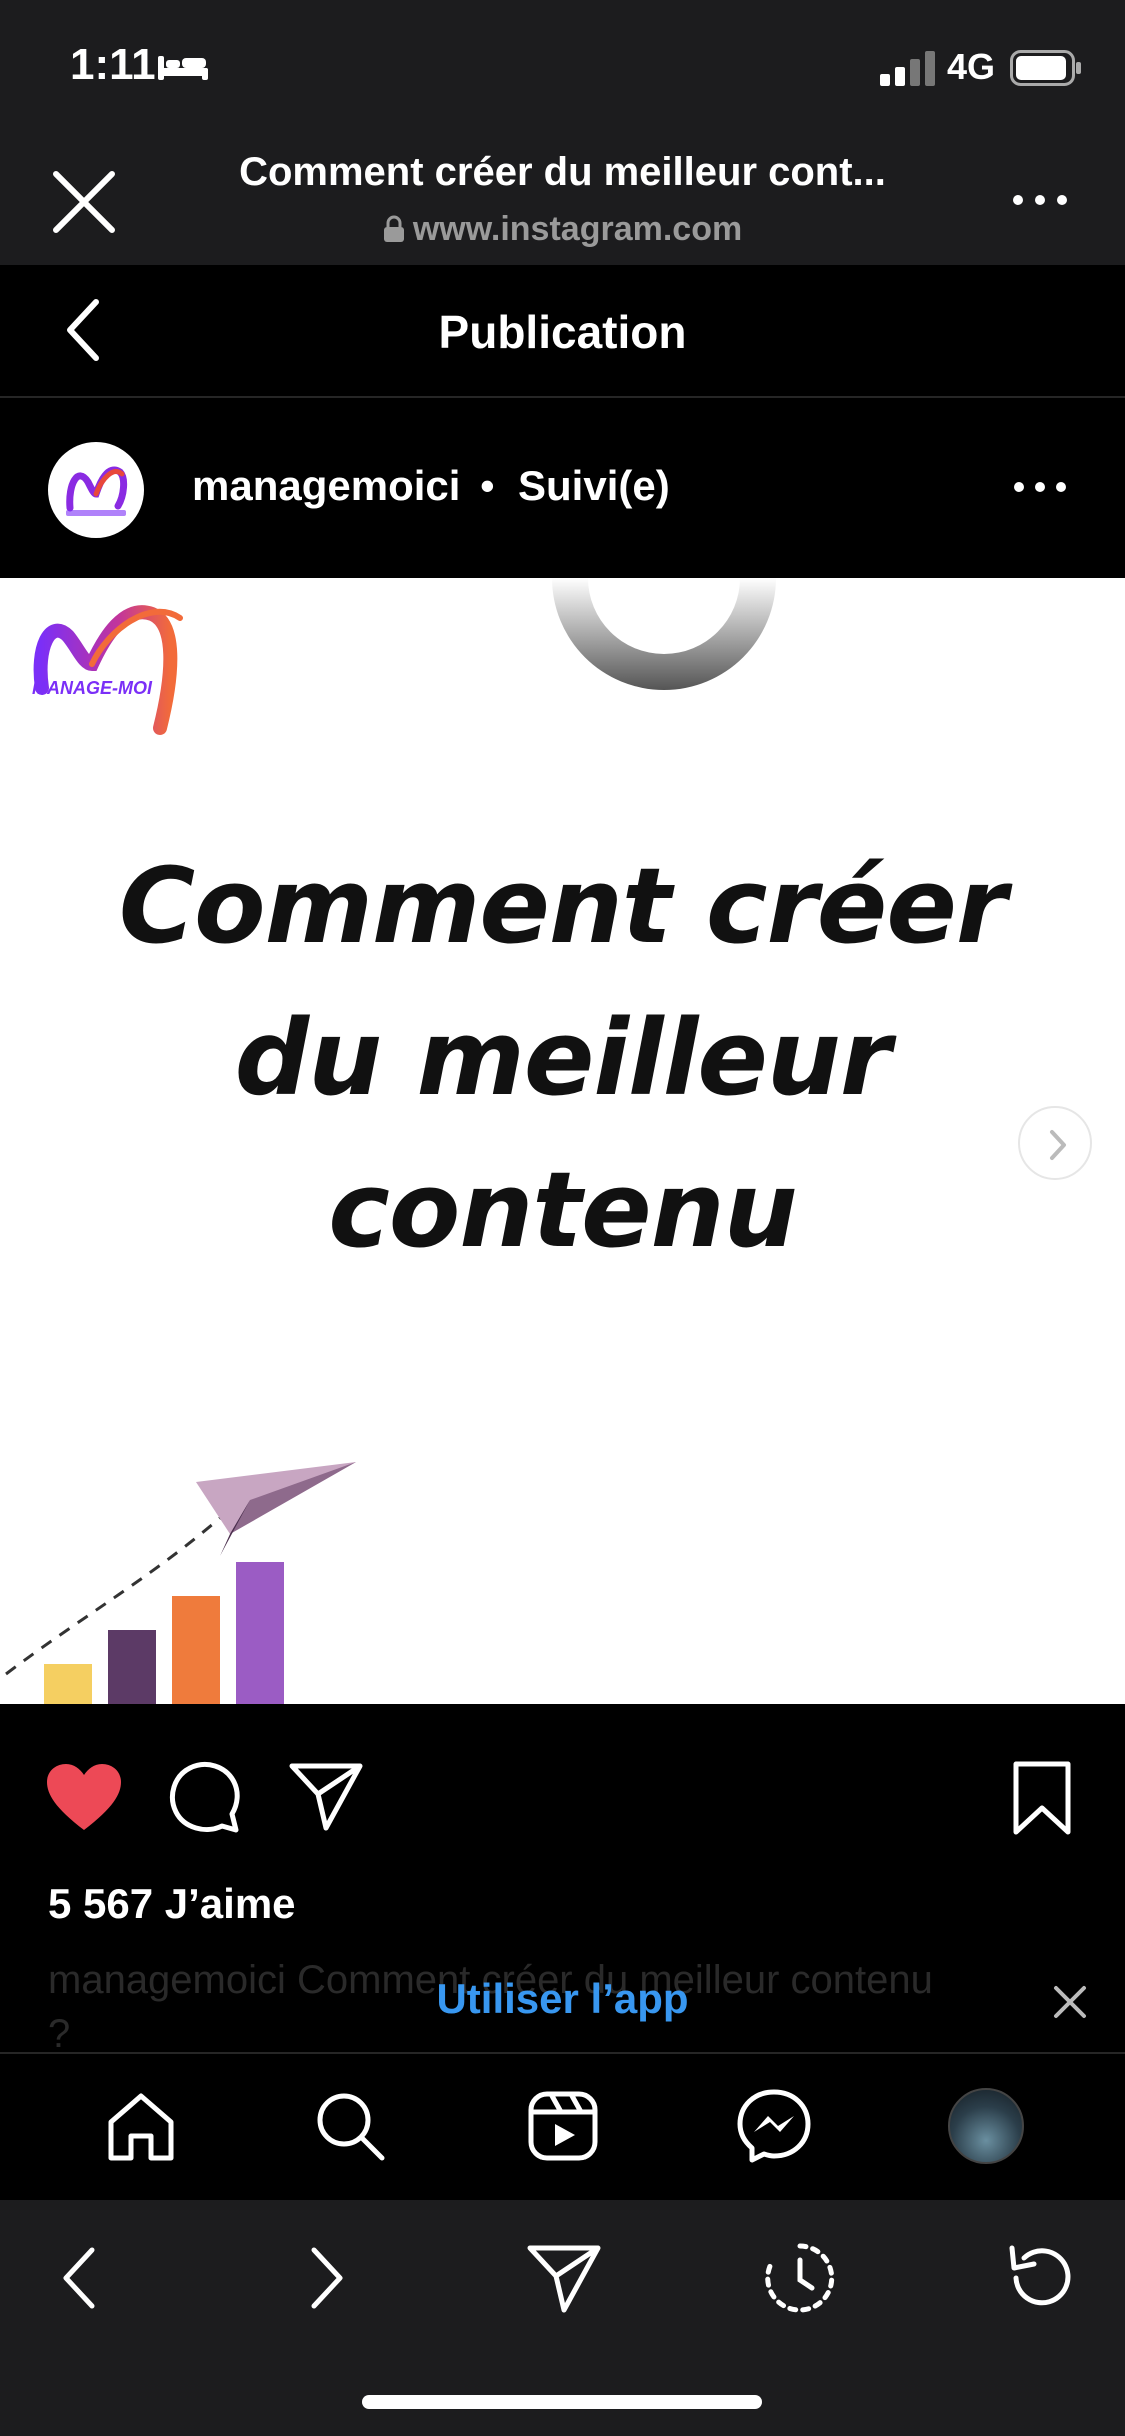 This screenshot has height=2436, width=1125. Describe the element at coordinates (986, 2126) in the screenshot. I see `profile-avatar` at that location.